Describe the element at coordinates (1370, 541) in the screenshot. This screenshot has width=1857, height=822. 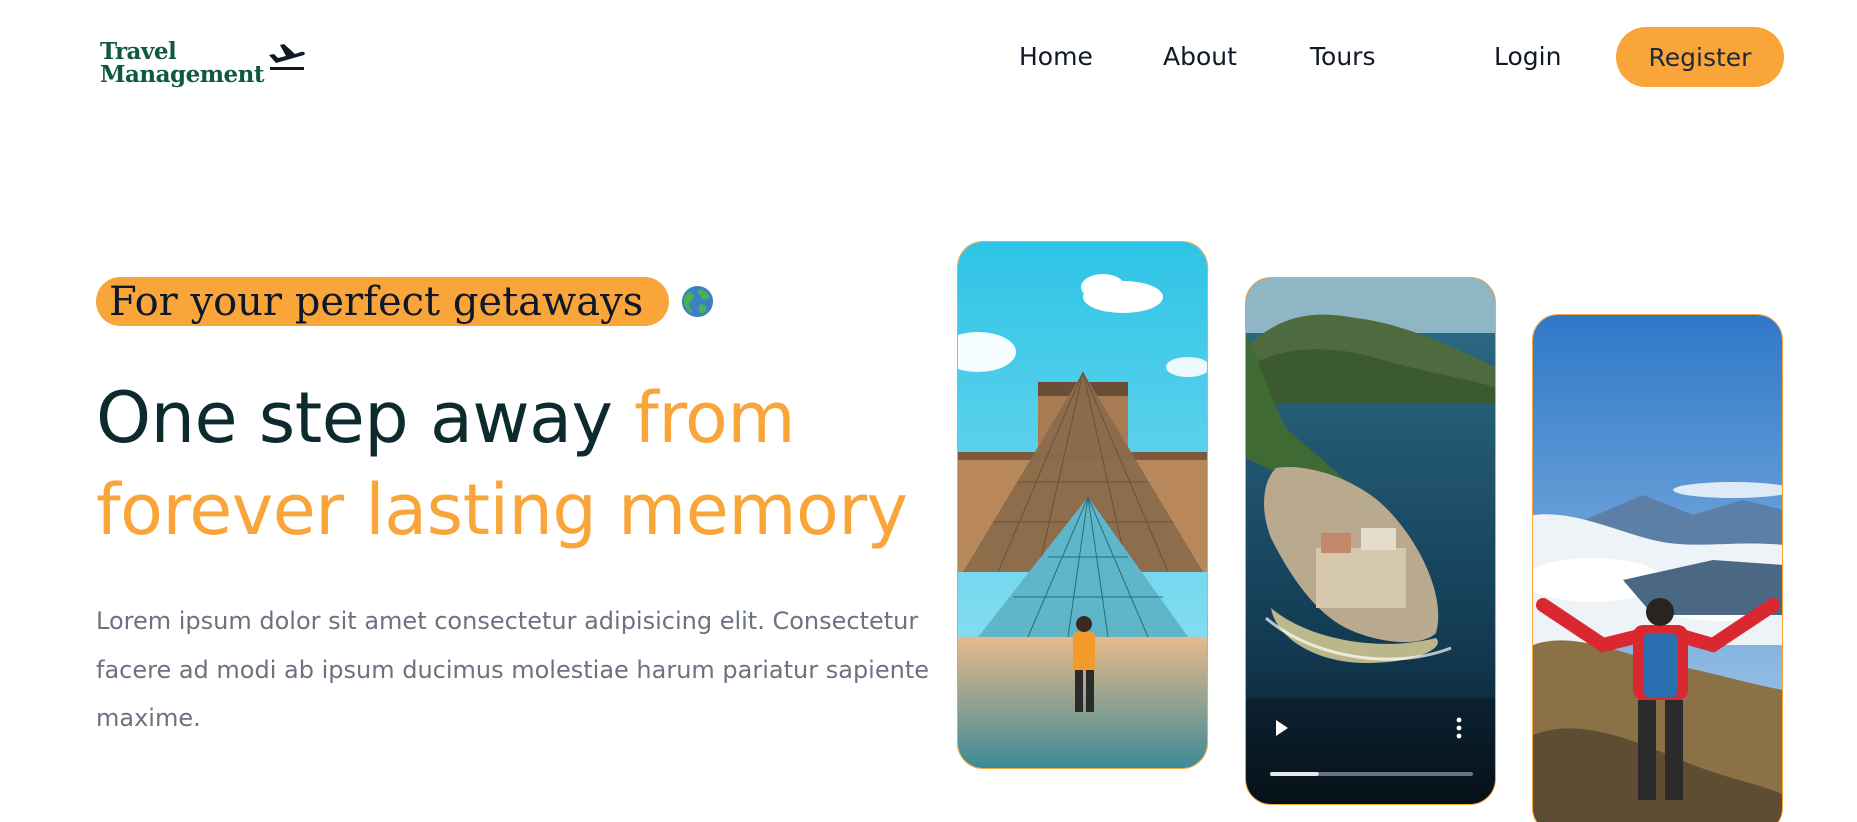
I see `gallery-video-fortress` at that location.